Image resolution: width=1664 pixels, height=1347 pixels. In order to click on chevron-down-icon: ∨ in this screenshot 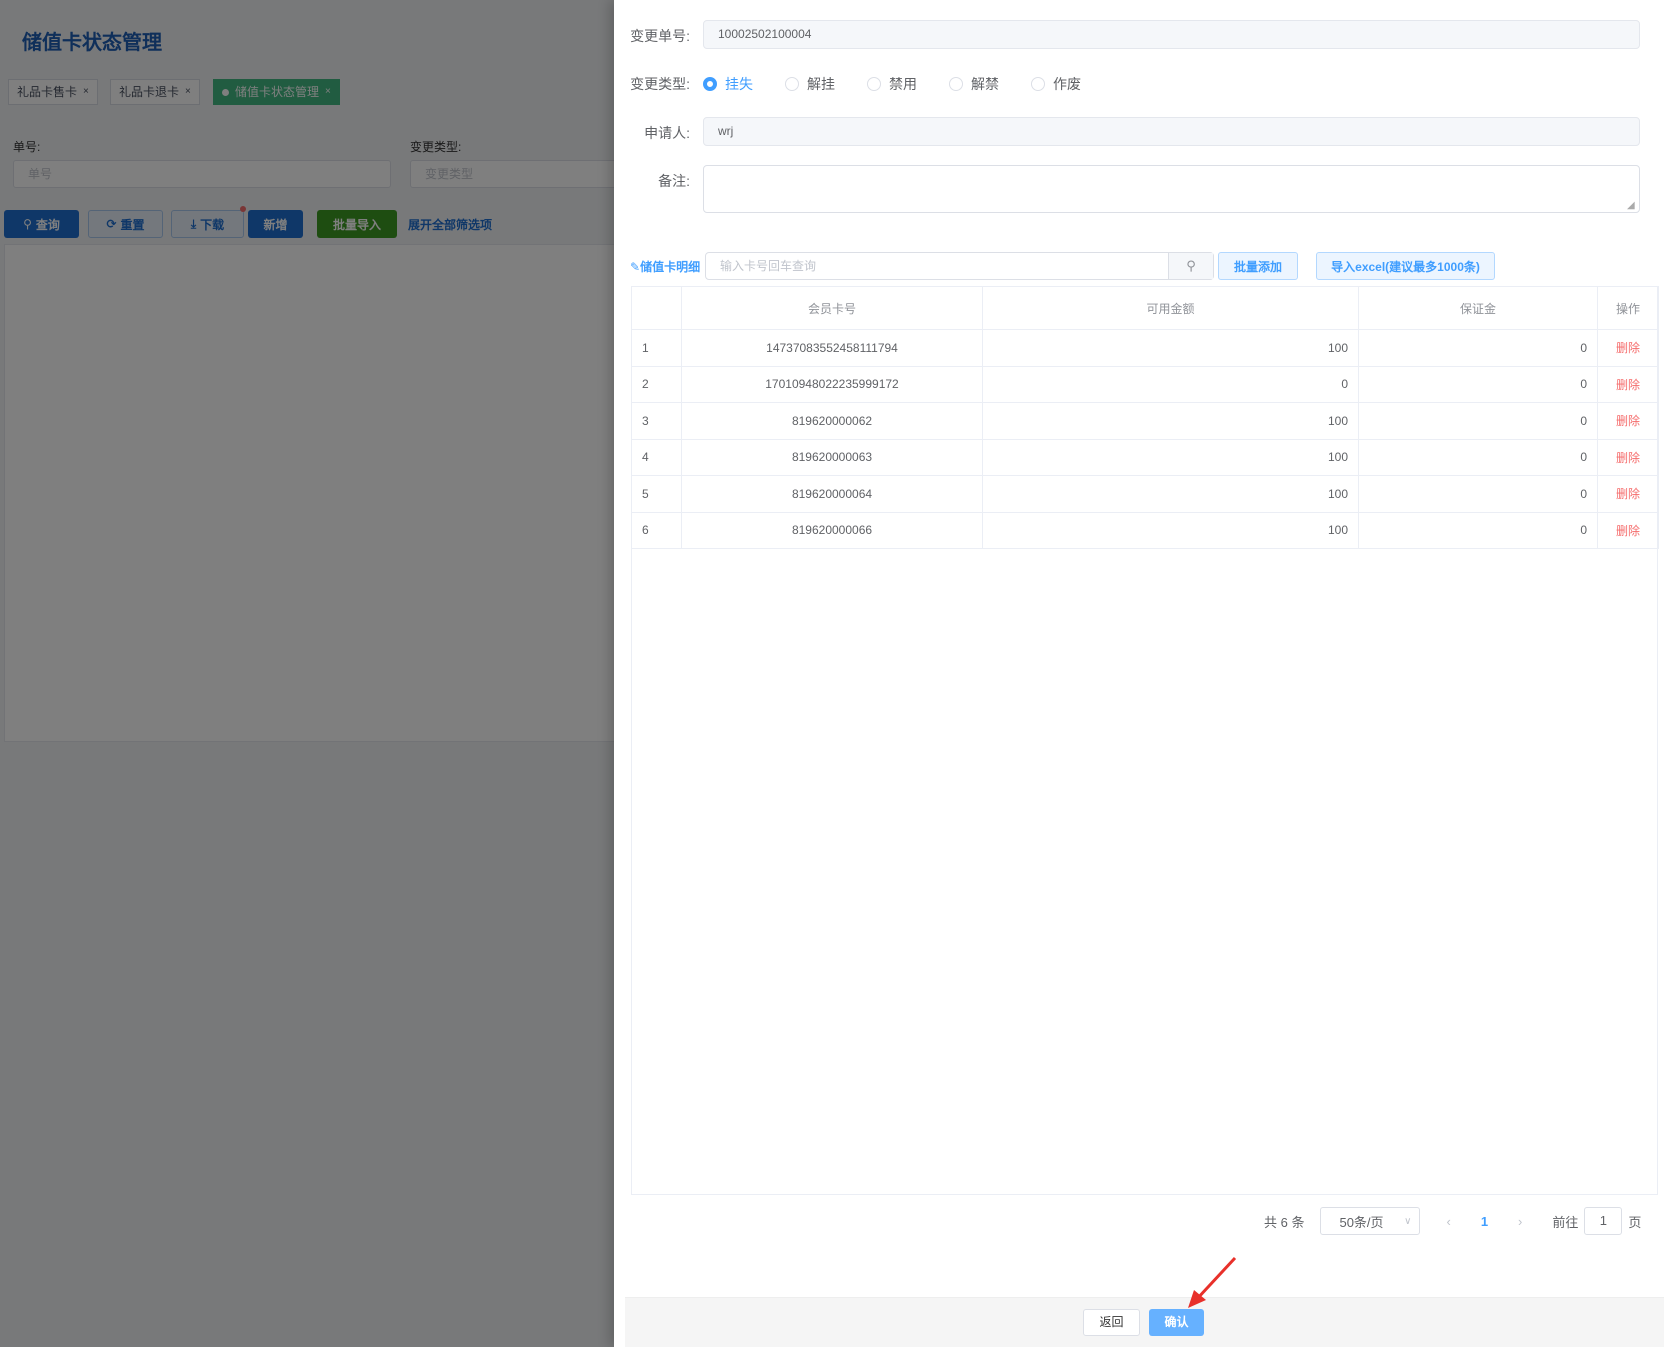, I will do `click(1408, 1221)`.